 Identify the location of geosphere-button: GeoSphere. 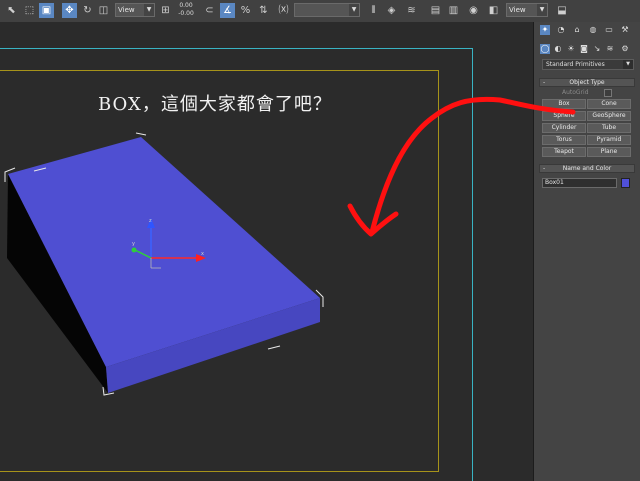
(609, 116).